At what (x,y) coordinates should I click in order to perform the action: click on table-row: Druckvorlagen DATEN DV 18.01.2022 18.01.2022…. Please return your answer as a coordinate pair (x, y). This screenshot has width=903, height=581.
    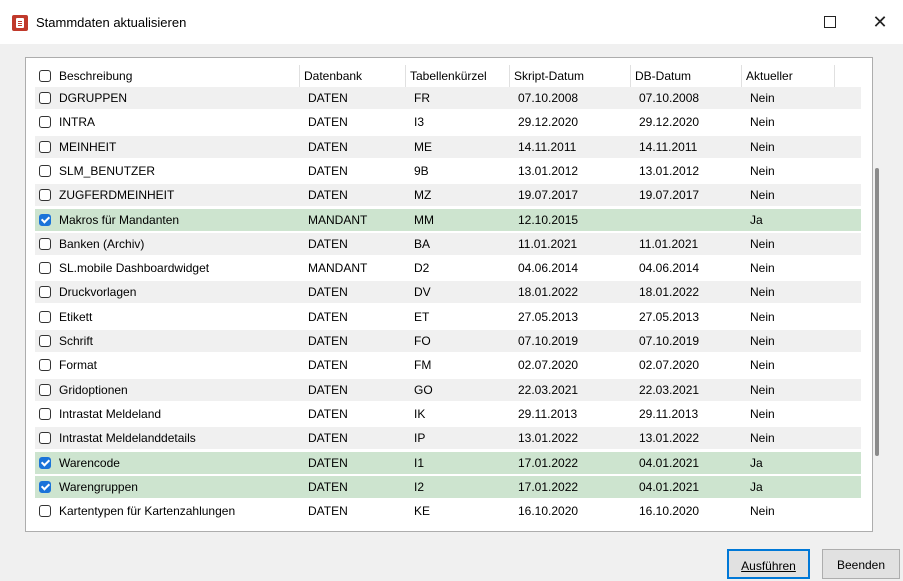
    Looking at the image, I should click on (448, 293).